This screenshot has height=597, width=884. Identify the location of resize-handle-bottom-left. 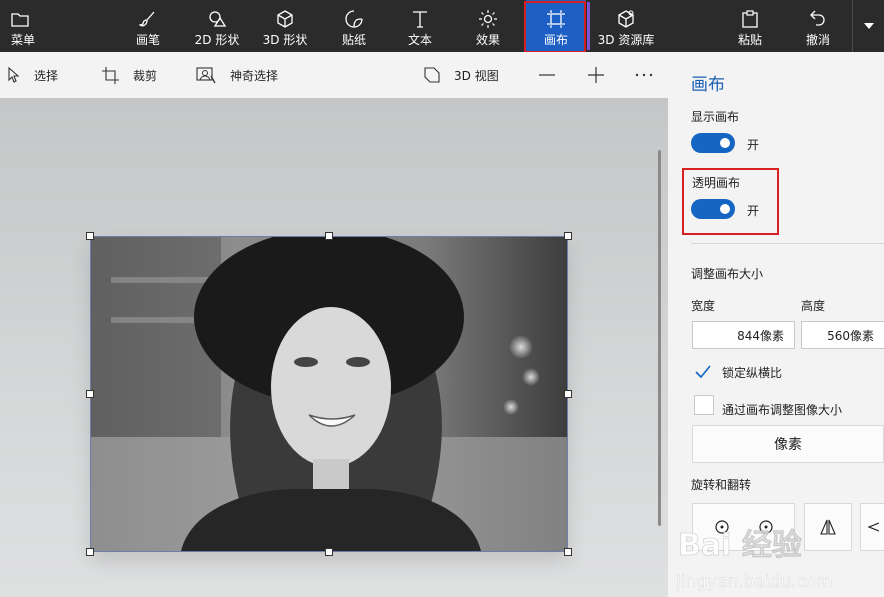
(90, 552).